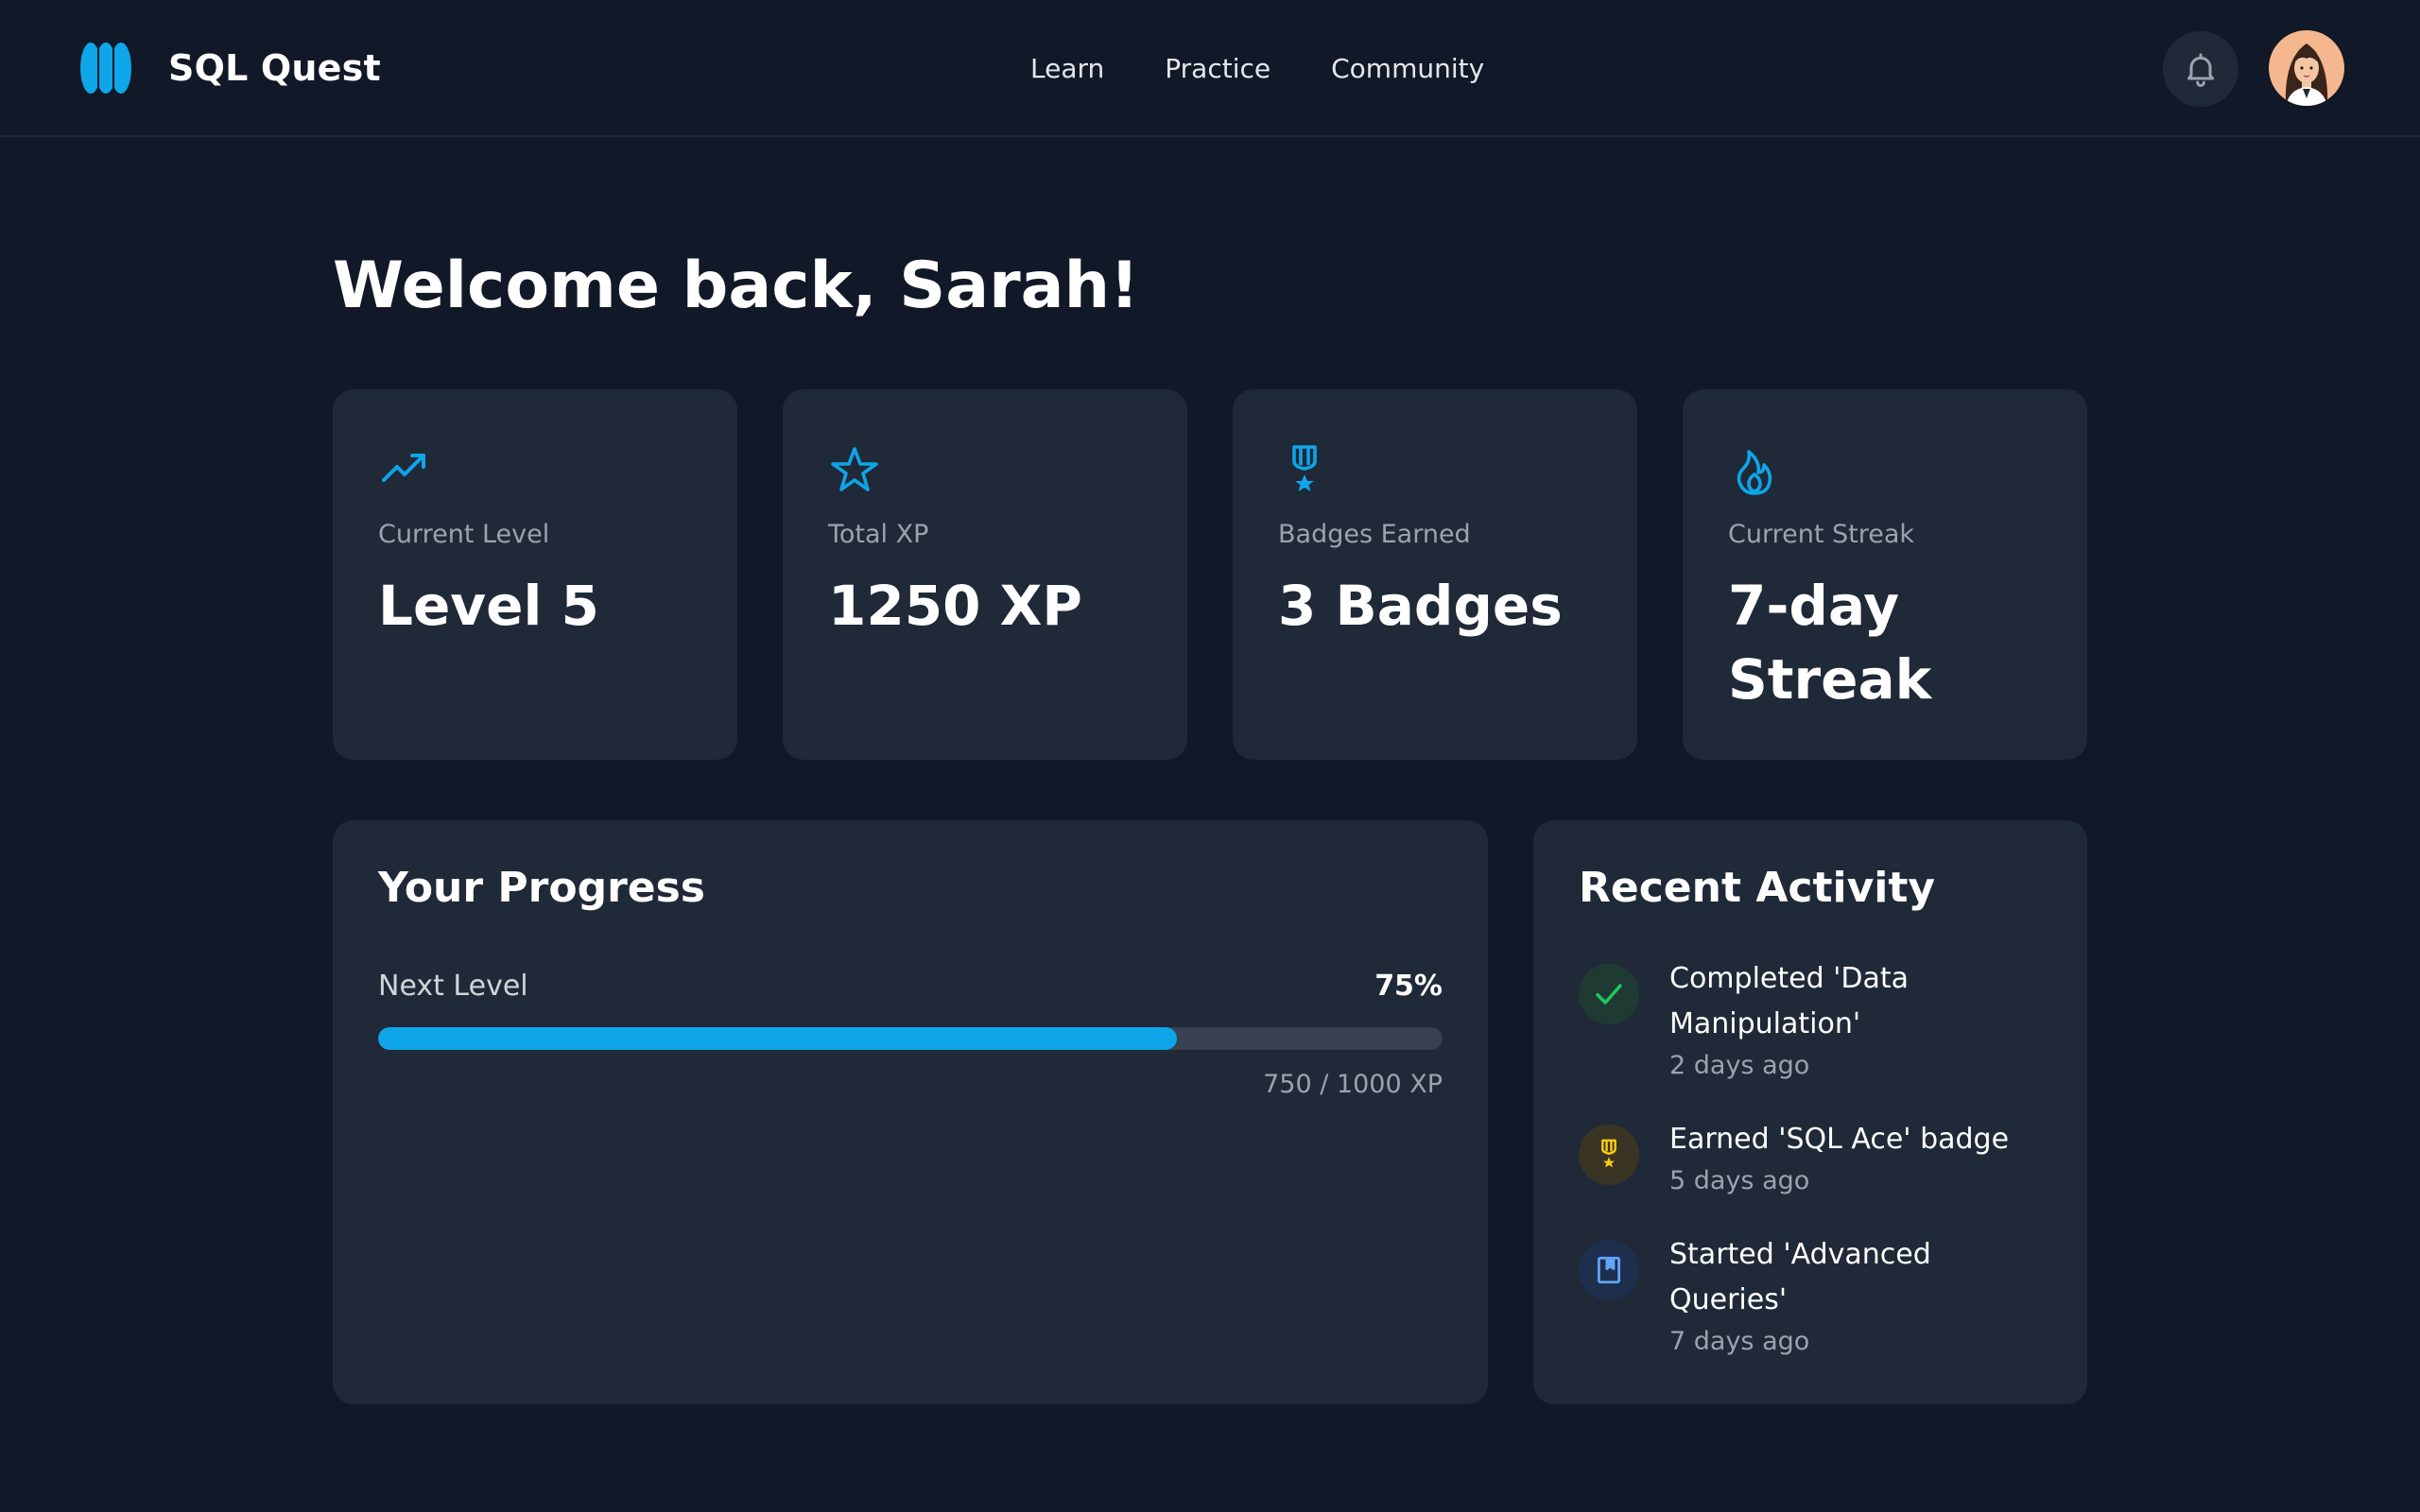 This screenshot has height=1512, width=2420. I want to click on stat-value: Level 5, so click(488, 606).